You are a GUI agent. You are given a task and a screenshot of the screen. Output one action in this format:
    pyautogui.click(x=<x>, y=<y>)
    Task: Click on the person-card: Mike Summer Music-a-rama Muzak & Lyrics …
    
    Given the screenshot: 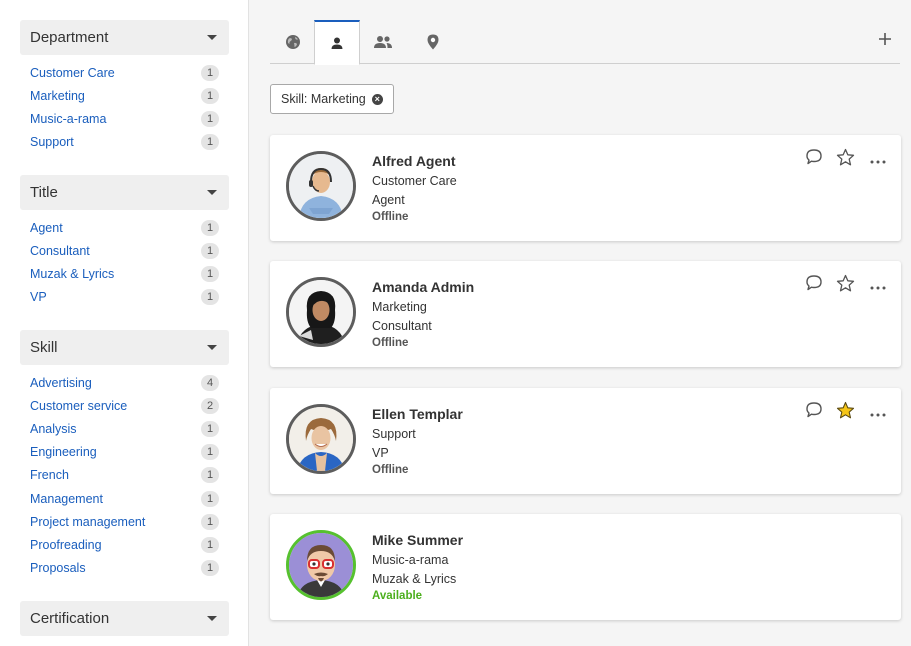 What is the action you would take?
    pyautogui.click(x=585, y=567)
    